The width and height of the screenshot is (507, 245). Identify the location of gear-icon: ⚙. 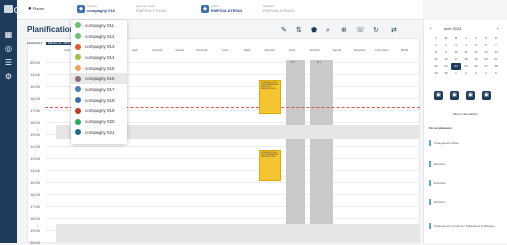
(8, 77).